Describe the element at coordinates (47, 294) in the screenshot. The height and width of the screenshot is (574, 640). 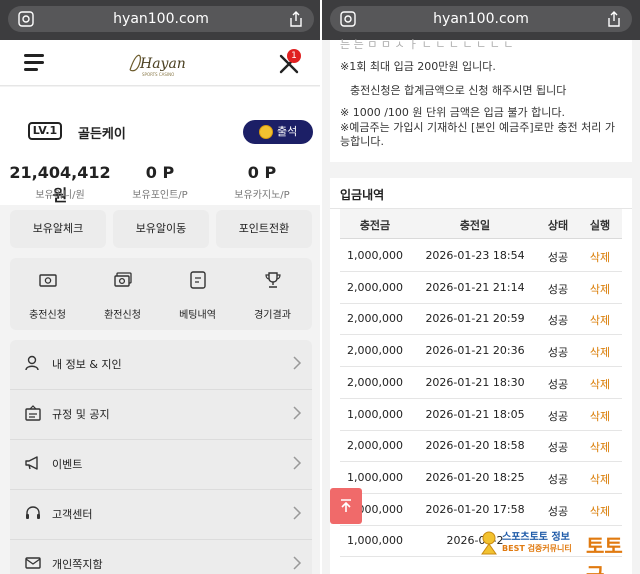
I see `deposit-request-item: 충전신청` at that location.